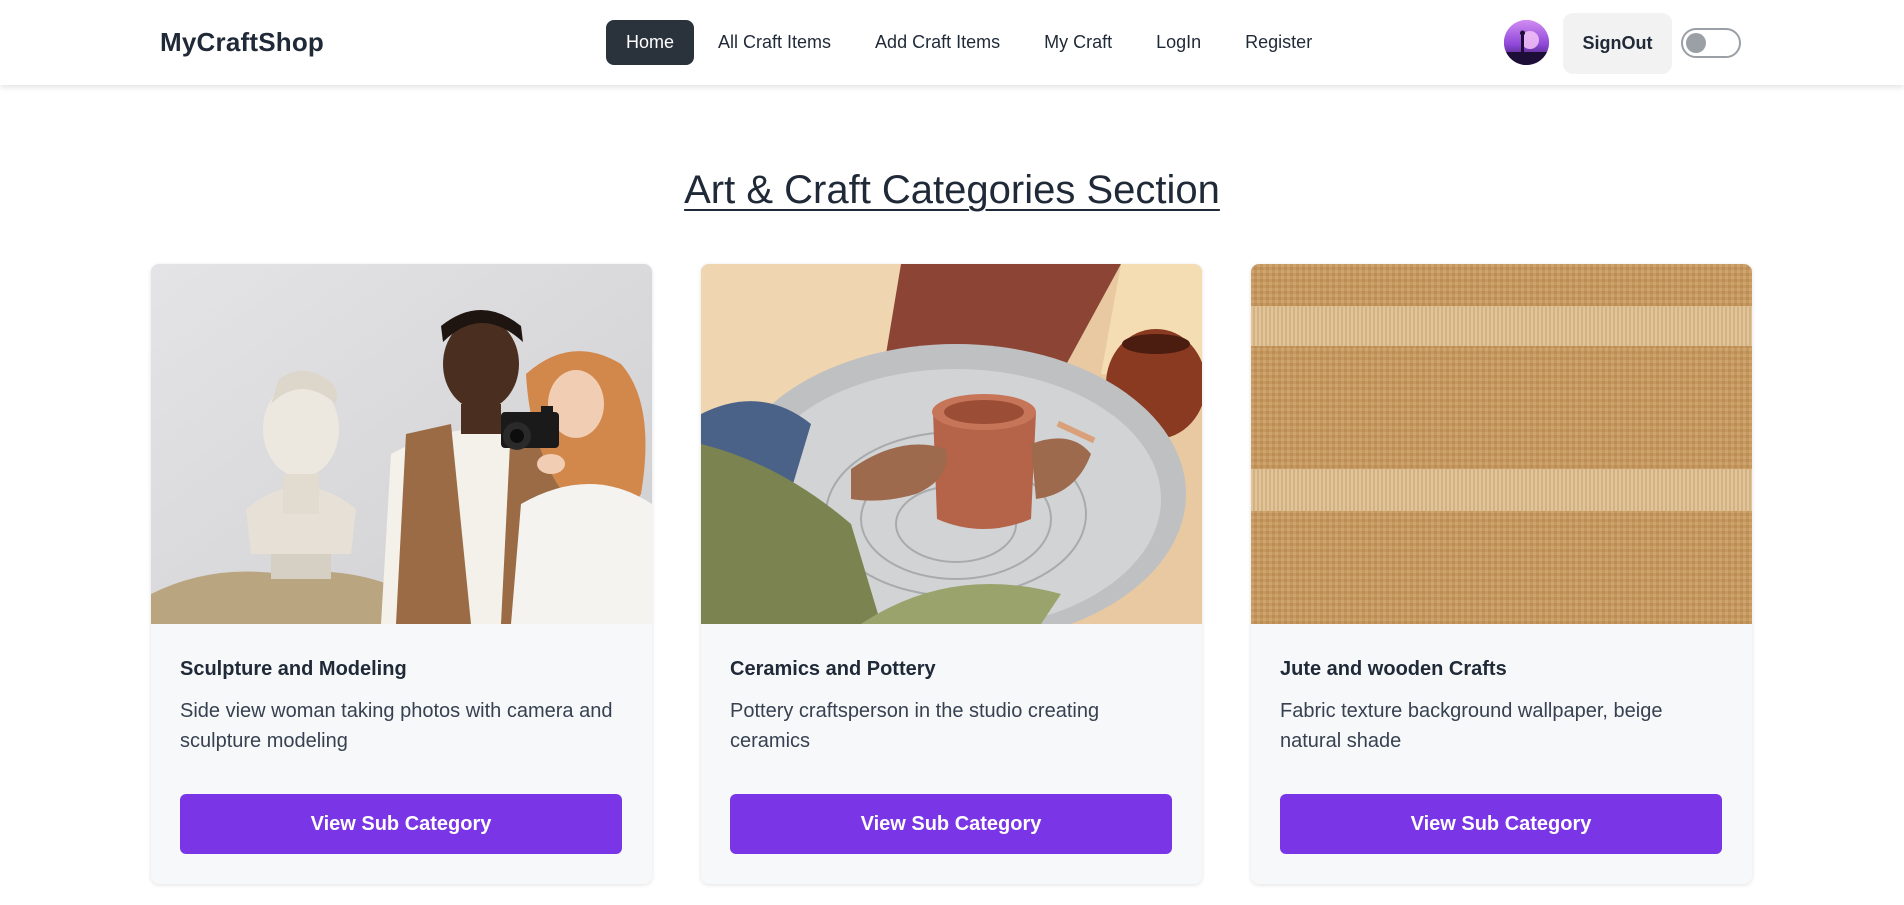 The image size is (1904, 905). What do you see at coordinates (1696, 43) in the screenshot?
I see `toggle-knob` at bounding box center [1696, 43].